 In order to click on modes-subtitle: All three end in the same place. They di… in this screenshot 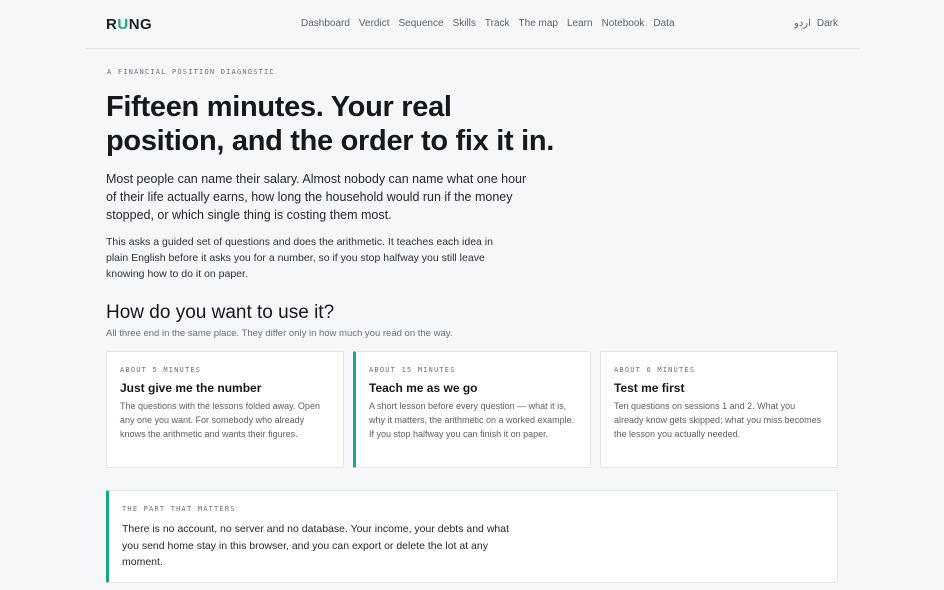, I will do `click(279, 333)`.